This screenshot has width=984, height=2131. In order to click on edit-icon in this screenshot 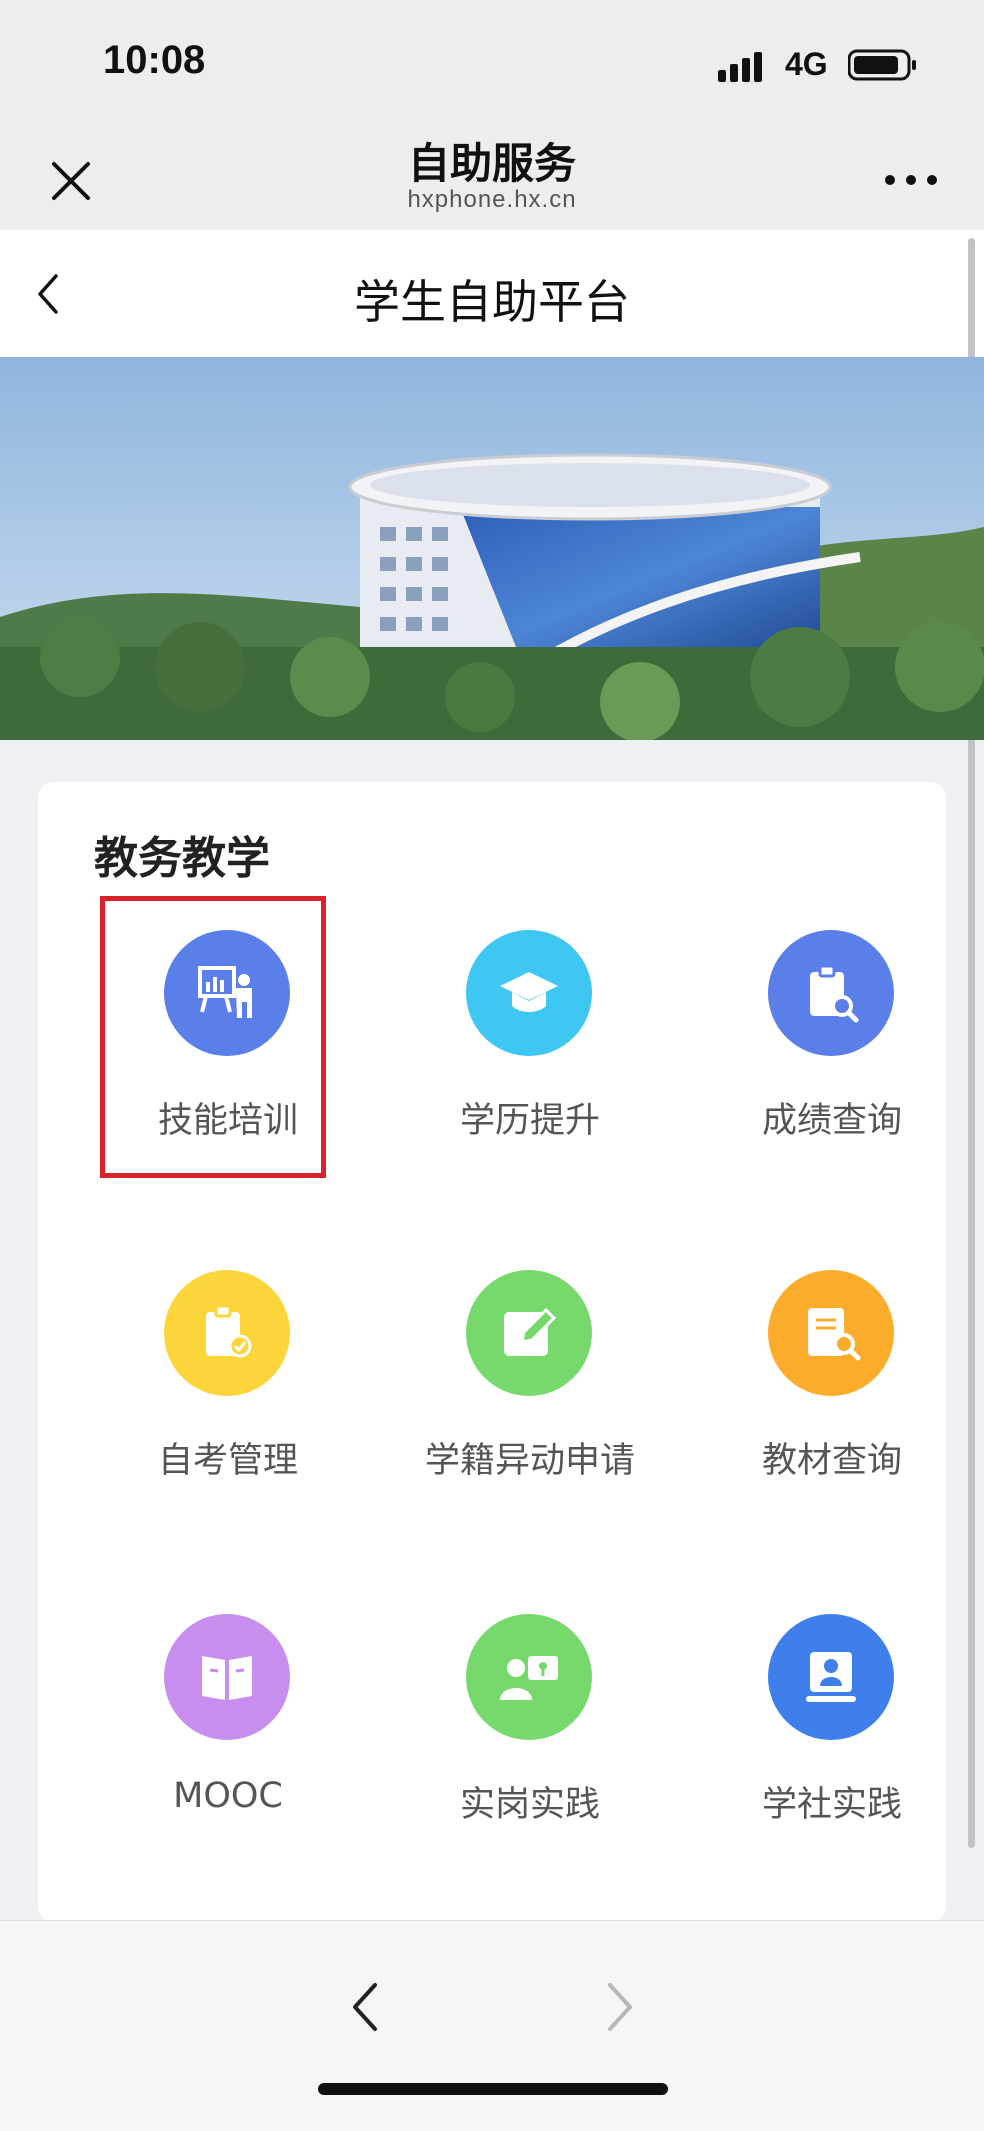, I will do `click(529, 1333)`.